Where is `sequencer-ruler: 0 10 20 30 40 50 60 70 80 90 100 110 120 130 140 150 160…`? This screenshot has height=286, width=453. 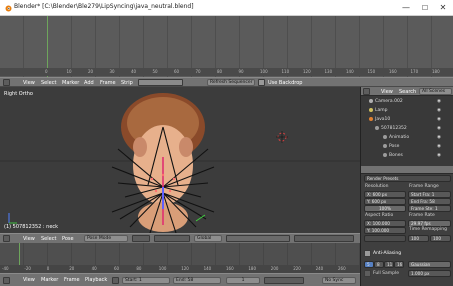 sequencer-ruler: 0 10 20 30 40 50 60 70 80 90 100 110 120 130 140 150 160… is located at coordinates (226, 72).